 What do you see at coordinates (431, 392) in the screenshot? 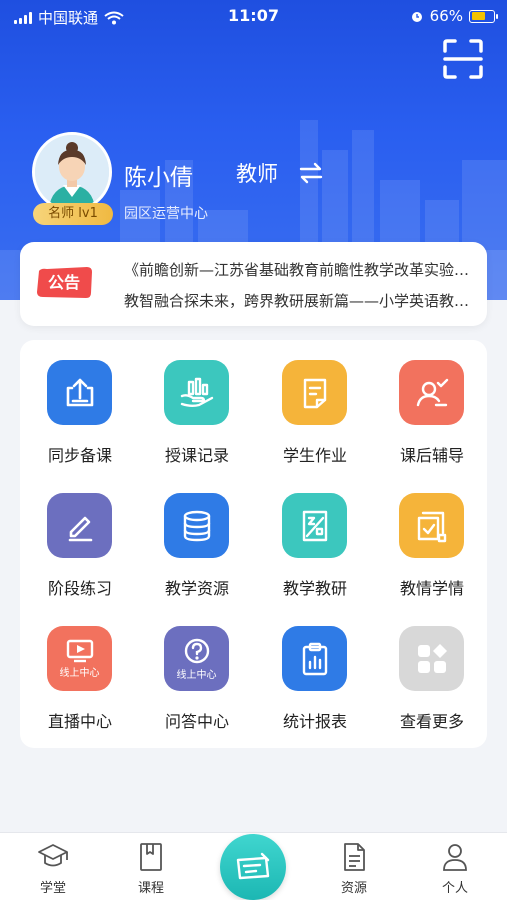
I see `tutor-icon` at bounding box center [431, 392].